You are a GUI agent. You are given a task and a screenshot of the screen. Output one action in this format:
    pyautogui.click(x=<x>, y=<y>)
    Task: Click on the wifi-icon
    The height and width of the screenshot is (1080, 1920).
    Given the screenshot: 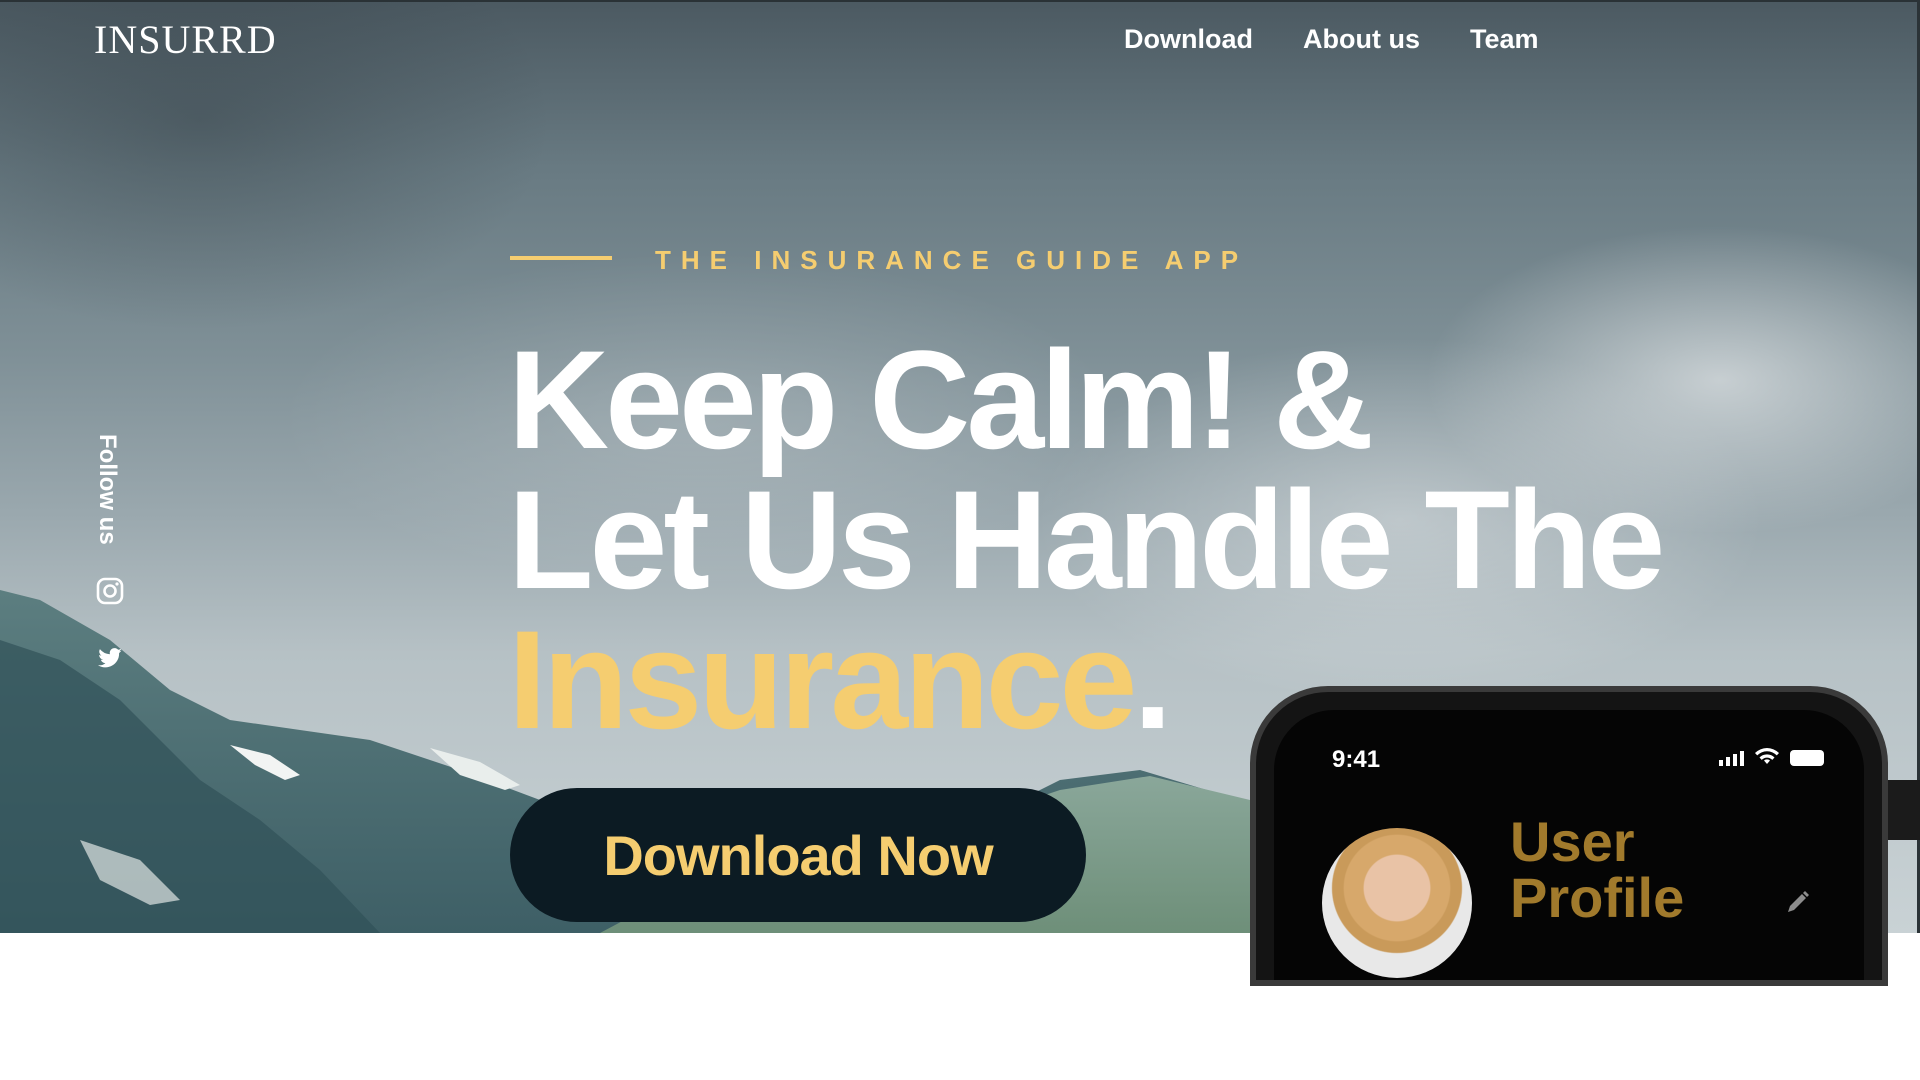 What is the action you would take?
    pyautogui.click(x=1767, y=756)
    